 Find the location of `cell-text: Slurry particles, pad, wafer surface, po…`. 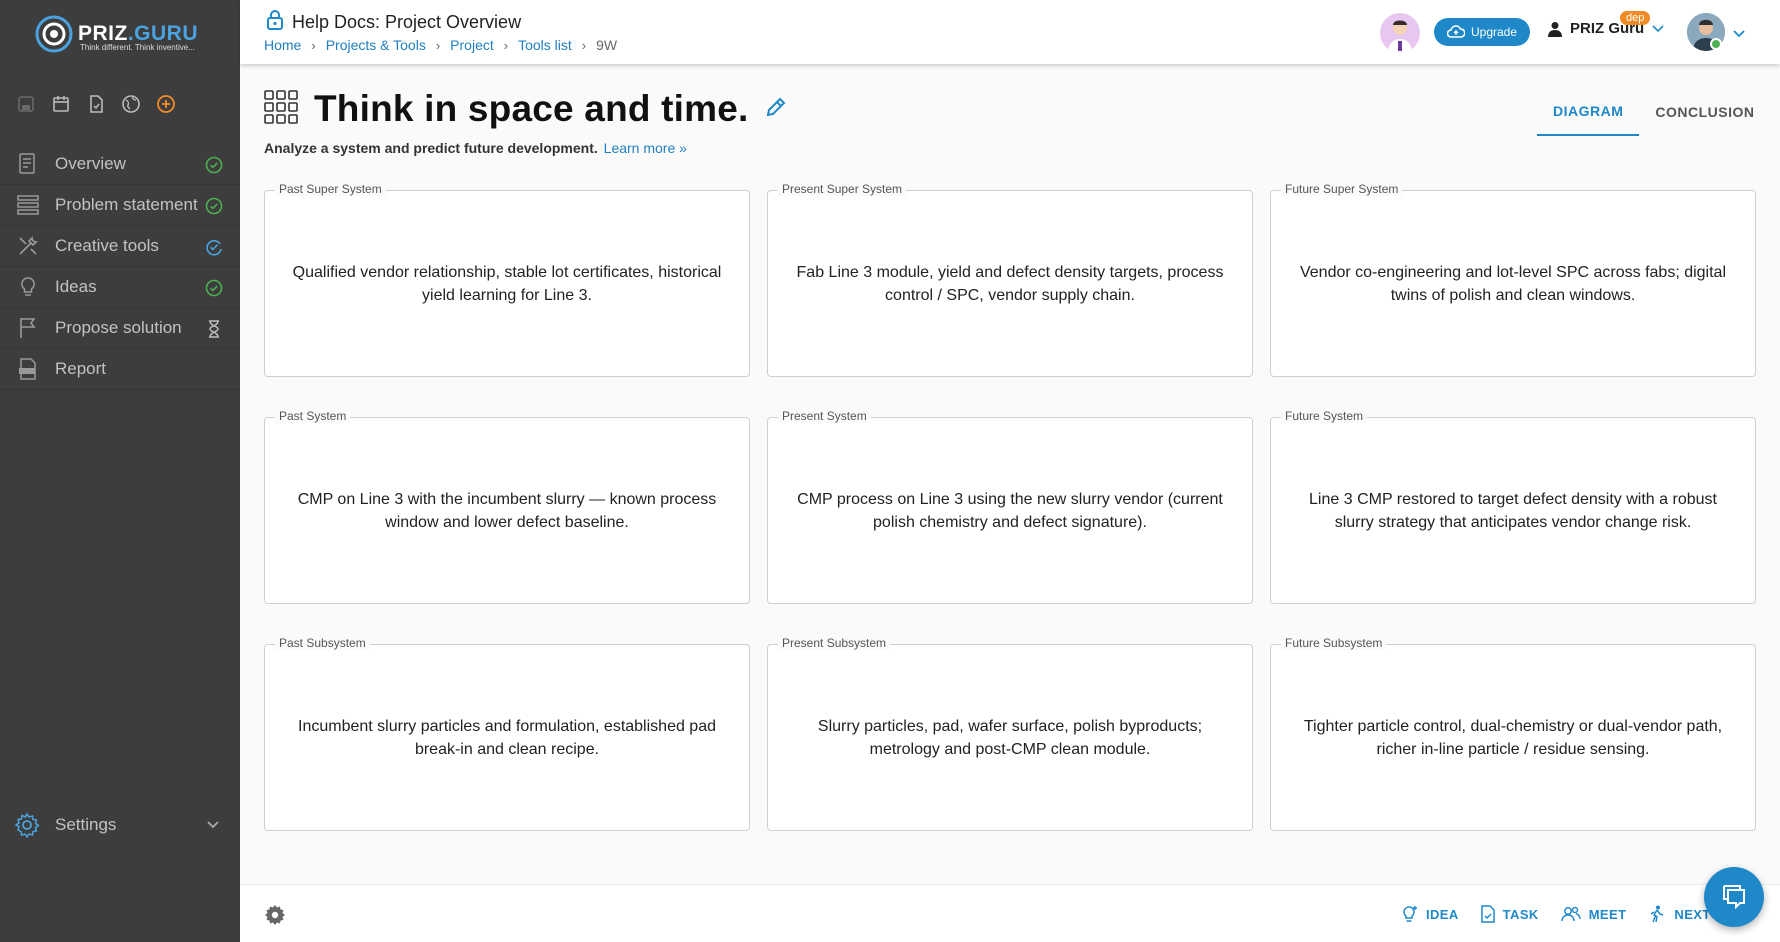

cell-text: Slurry particles, pad, wafer surface, po… is located at coordinates (1010, 737).